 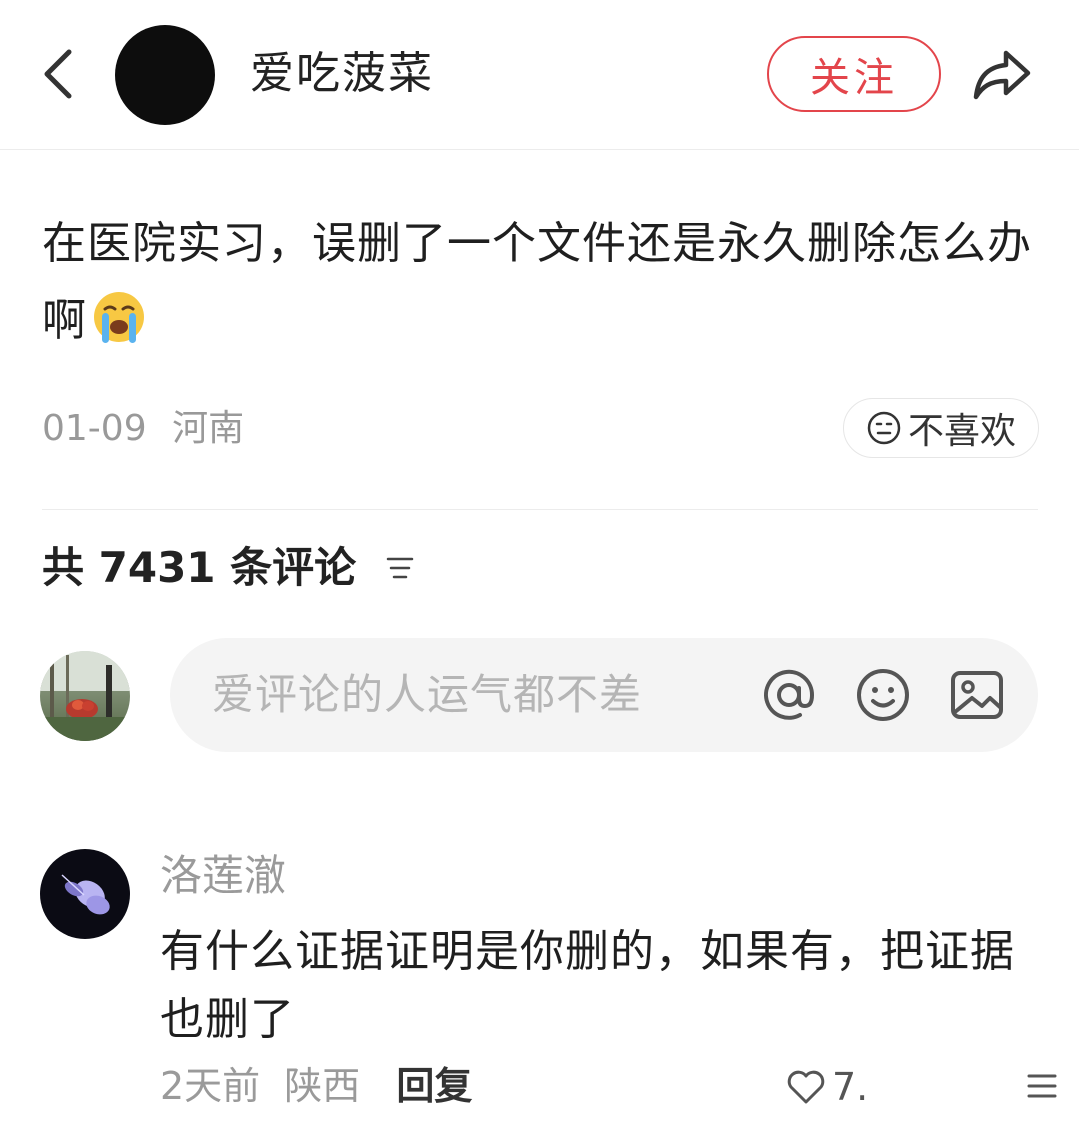 What do you see at coordinates (165, 75) in the screenshot?
I see `author-avatar` at bounding box center [165, 75].